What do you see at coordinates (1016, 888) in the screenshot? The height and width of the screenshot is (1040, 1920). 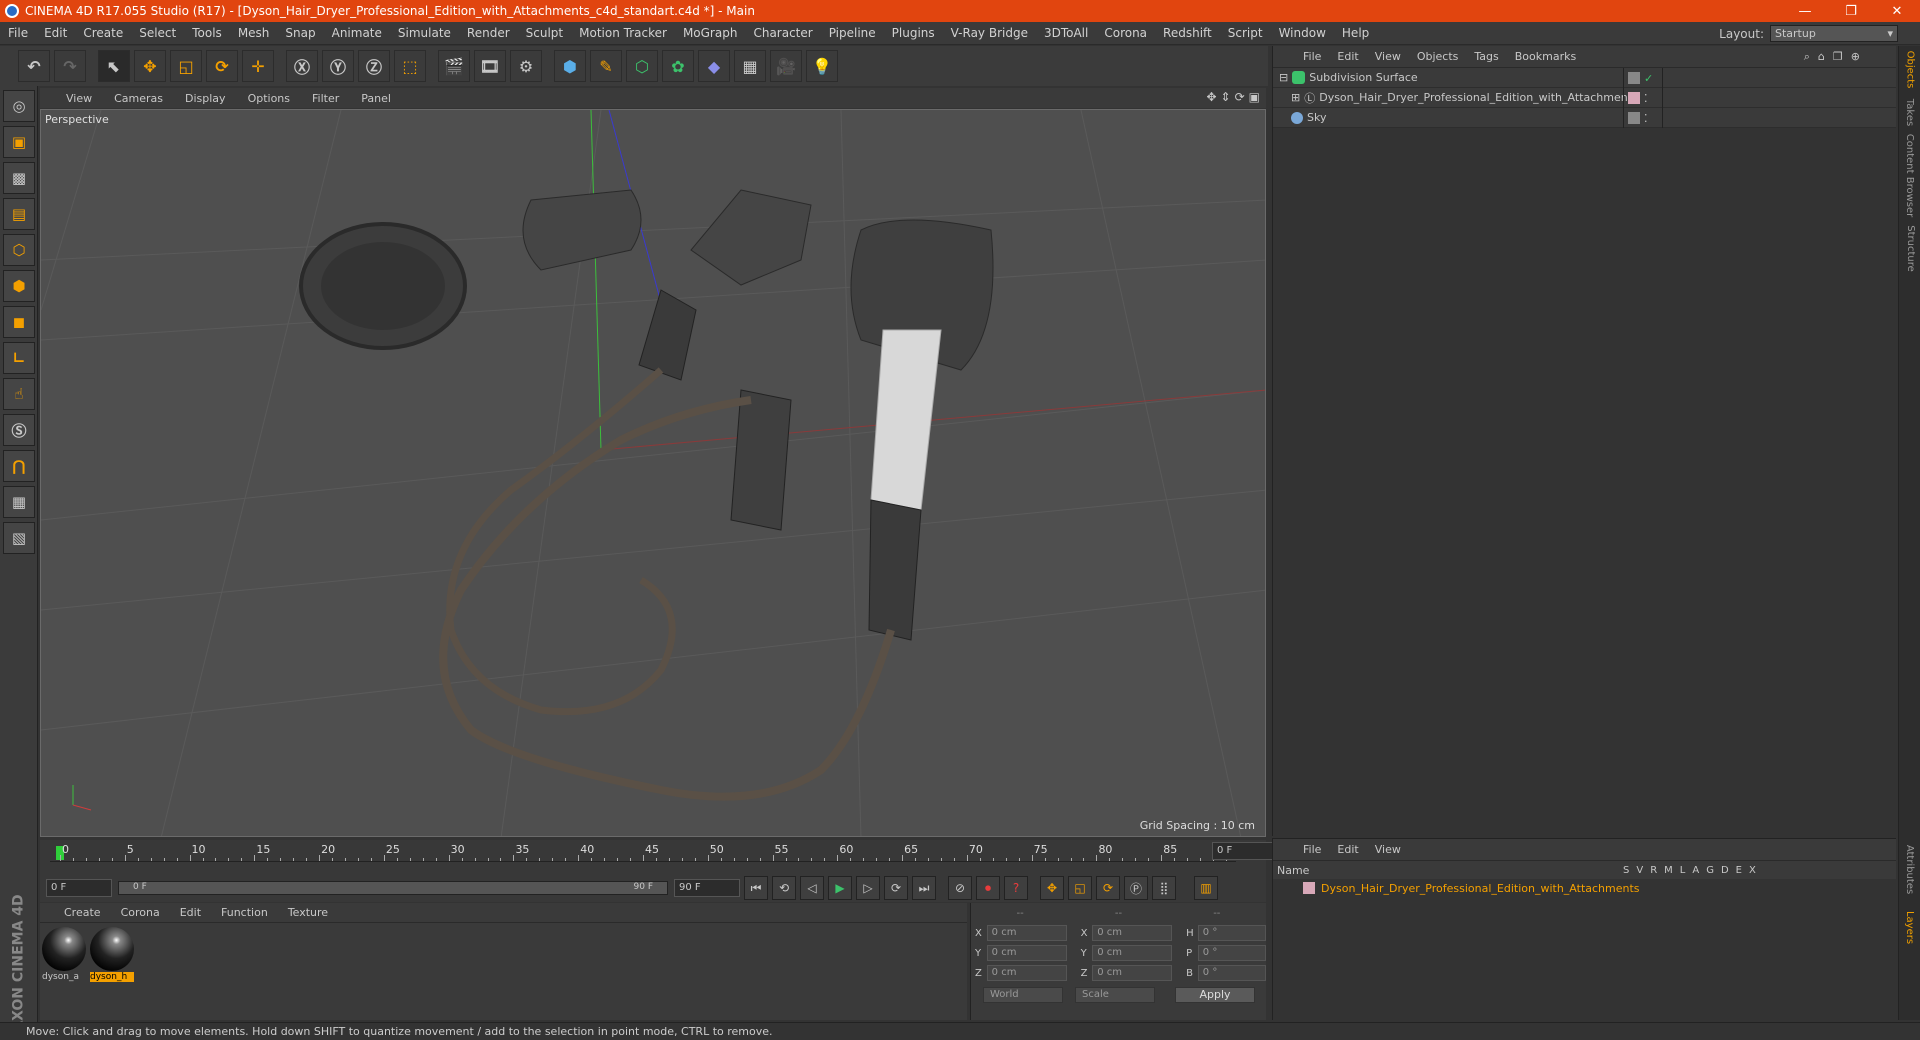 I see `keyframe-selection-icon: ?` at bounding box center [1016, 888].